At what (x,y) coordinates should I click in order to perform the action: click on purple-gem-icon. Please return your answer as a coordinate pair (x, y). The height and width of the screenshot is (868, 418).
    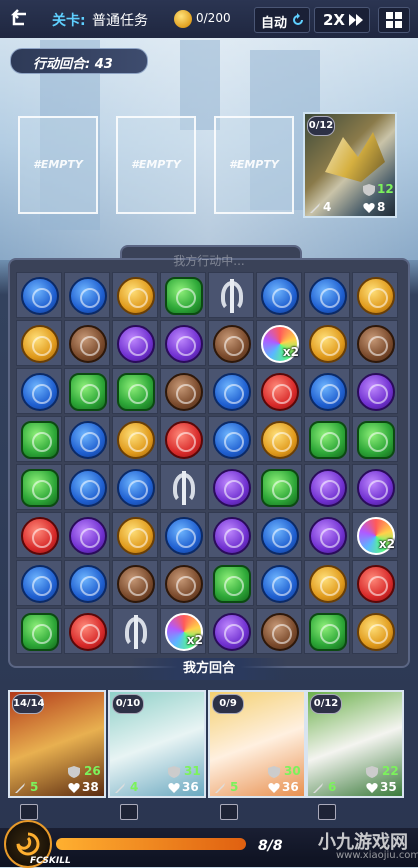
    Looking at the image, I should click on (232, 488).